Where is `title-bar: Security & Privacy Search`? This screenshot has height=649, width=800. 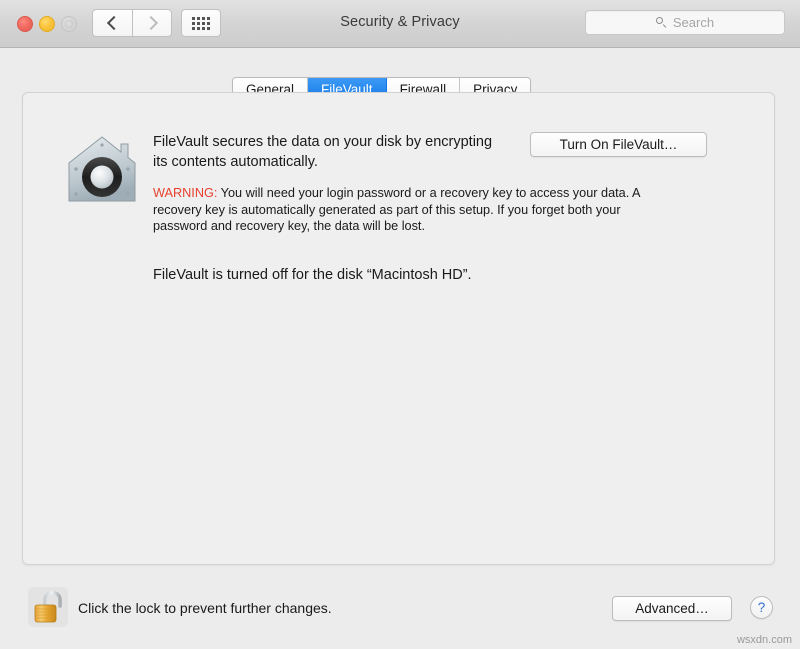 title-bar: Security & Privacy Search is located at coordinates (400, 24).